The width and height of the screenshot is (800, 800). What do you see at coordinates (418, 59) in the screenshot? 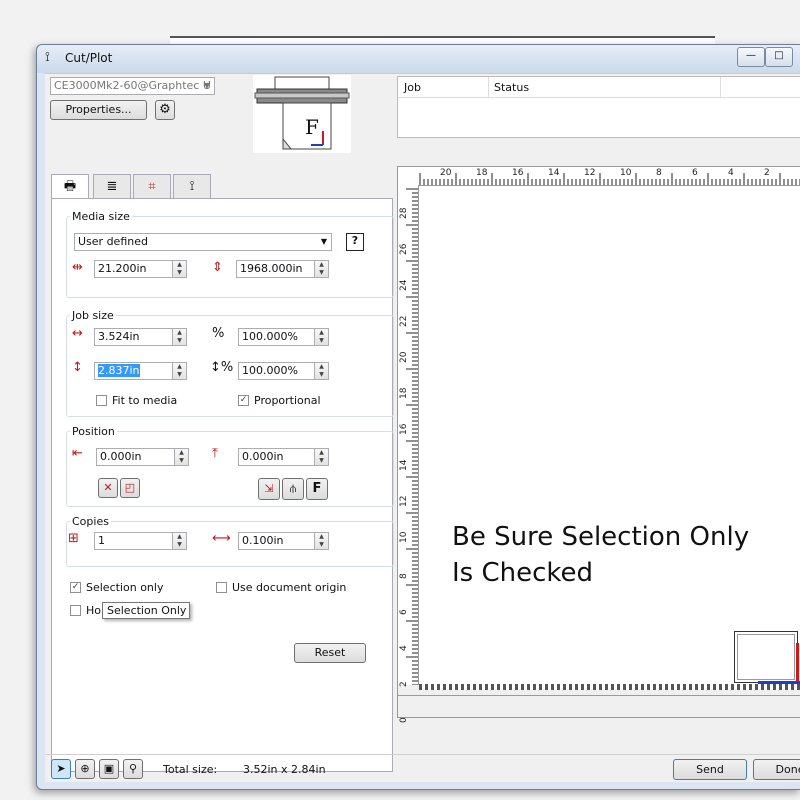
I see `title-bar: ⟟ Cut/Plot — □` at bounding box center [418, 59].